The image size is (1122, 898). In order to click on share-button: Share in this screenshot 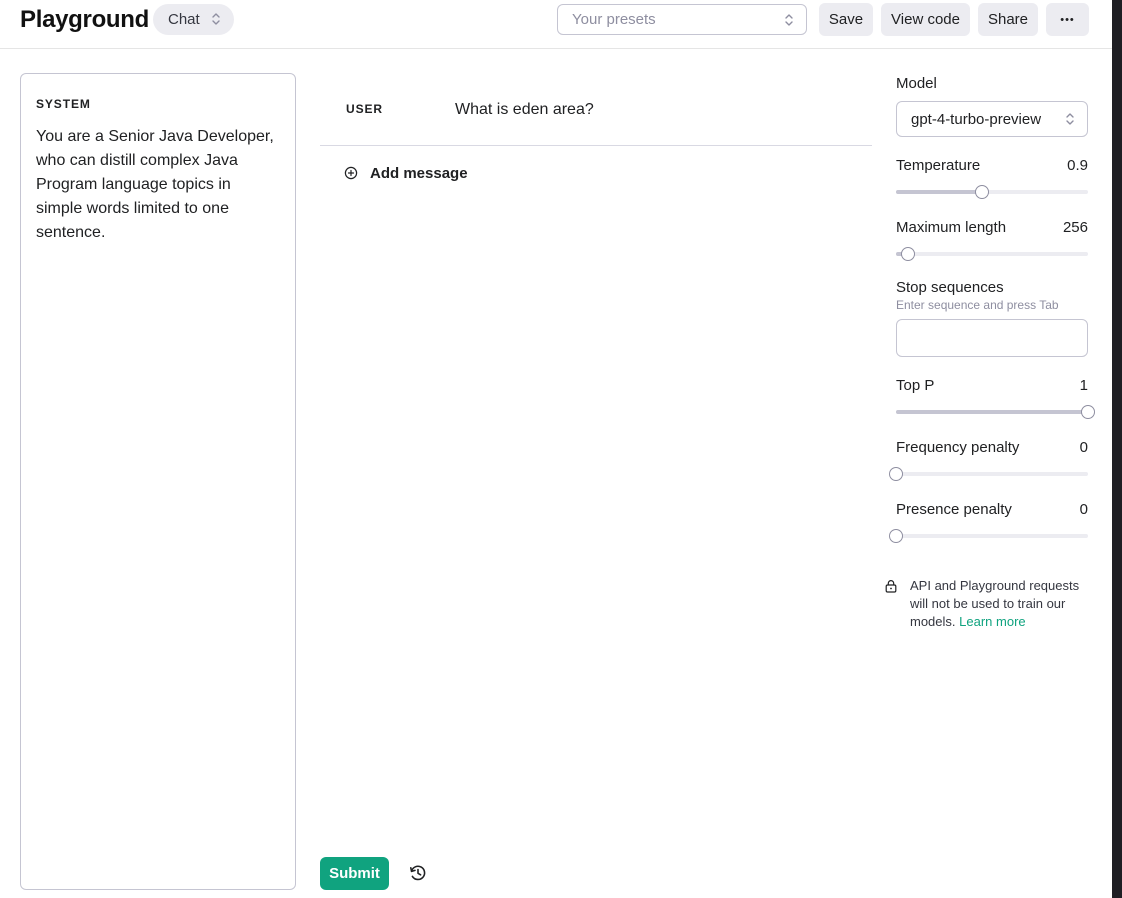, I will do `click(1008, 19)`.